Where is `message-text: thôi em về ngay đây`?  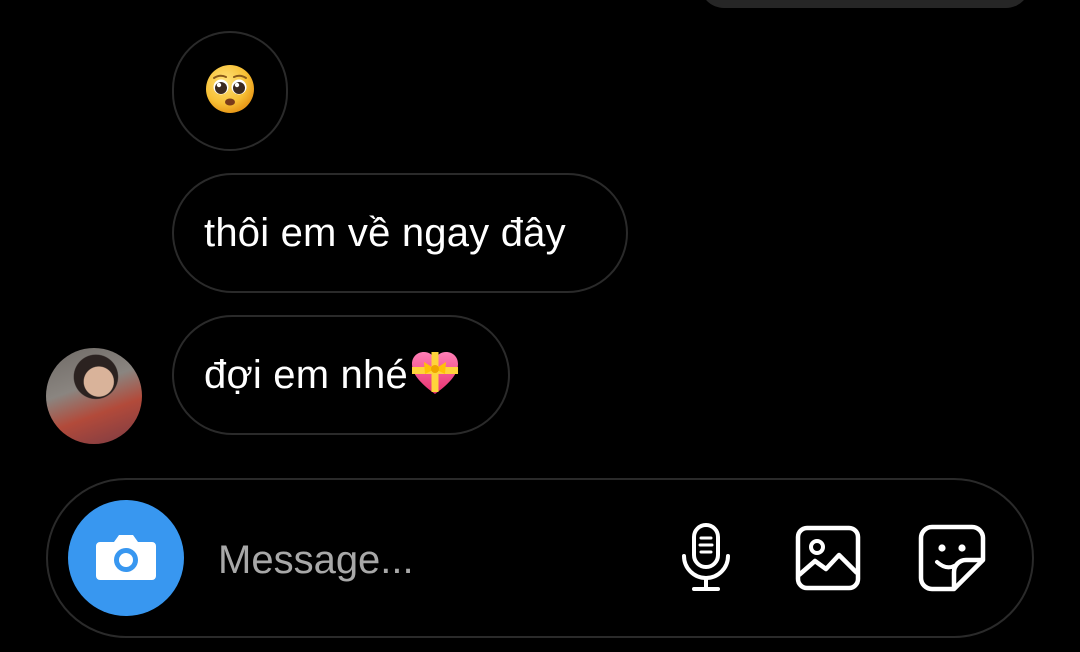
message-text: thôi em về ngay đây is located at coordinates (385, 232).